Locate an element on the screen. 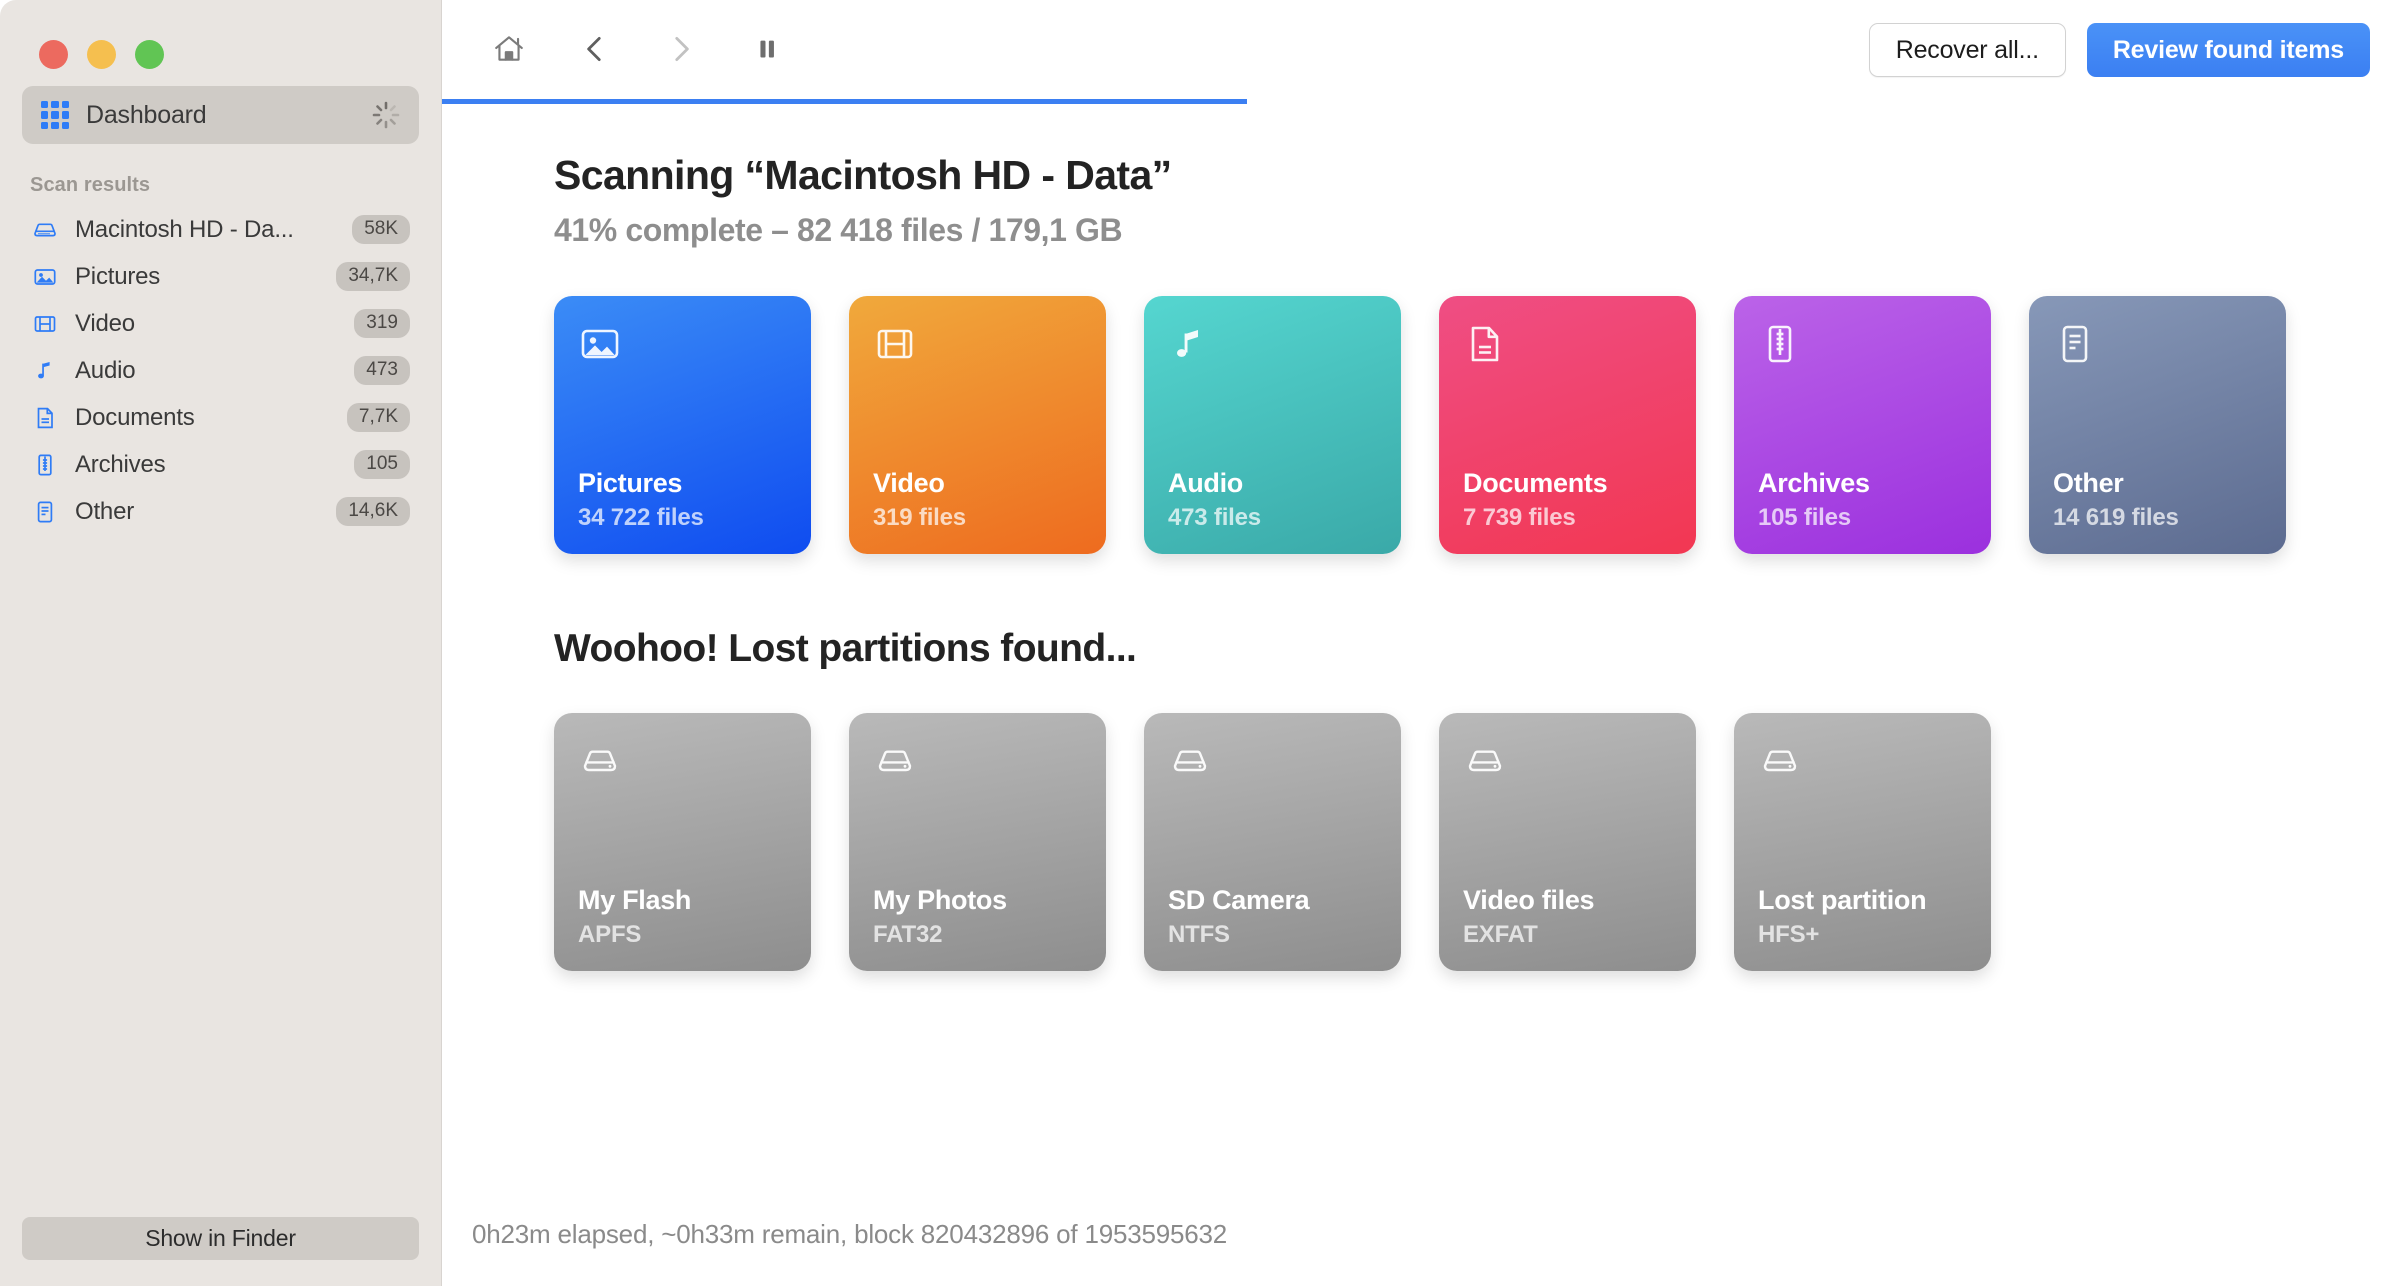 This screenshot has width=2406, height=1286. sidebar-item-pictures: Pictures 34,7K is located at coordinates (220, 276).